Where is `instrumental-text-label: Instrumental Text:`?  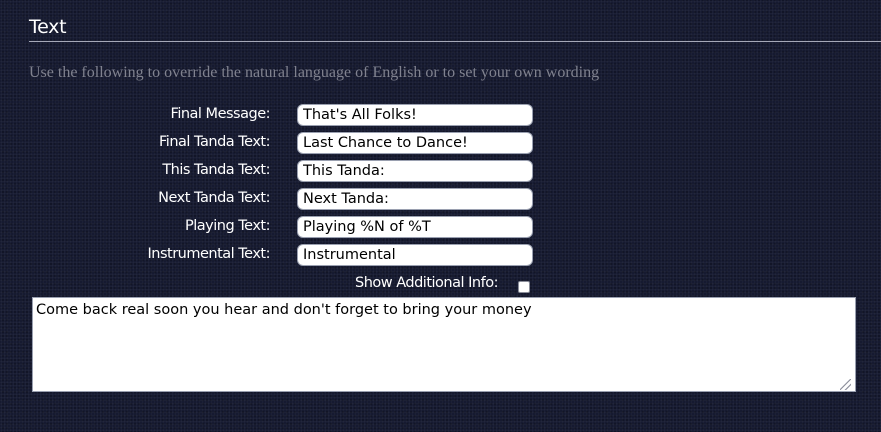
instrumental-text-label: Instrumental Text: is located at coordinates (208, 254).